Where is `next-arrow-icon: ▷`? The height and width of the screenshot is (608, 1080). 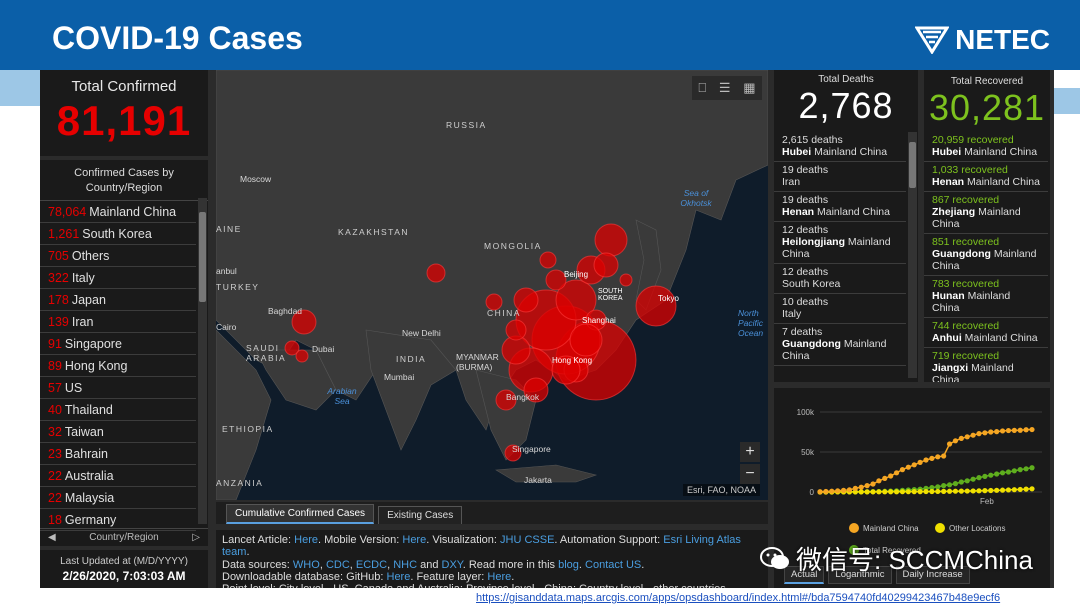
next-arrow-icon: ▷ is located at coordinates (196, 537).